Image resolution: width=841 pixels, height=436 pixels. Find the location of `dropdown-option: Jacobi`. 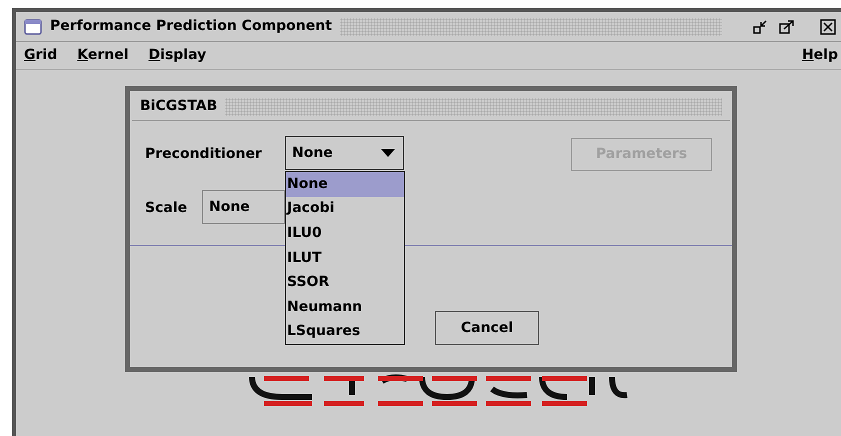

dropdown-option: Jacobi is located at coordinates (345, 209).